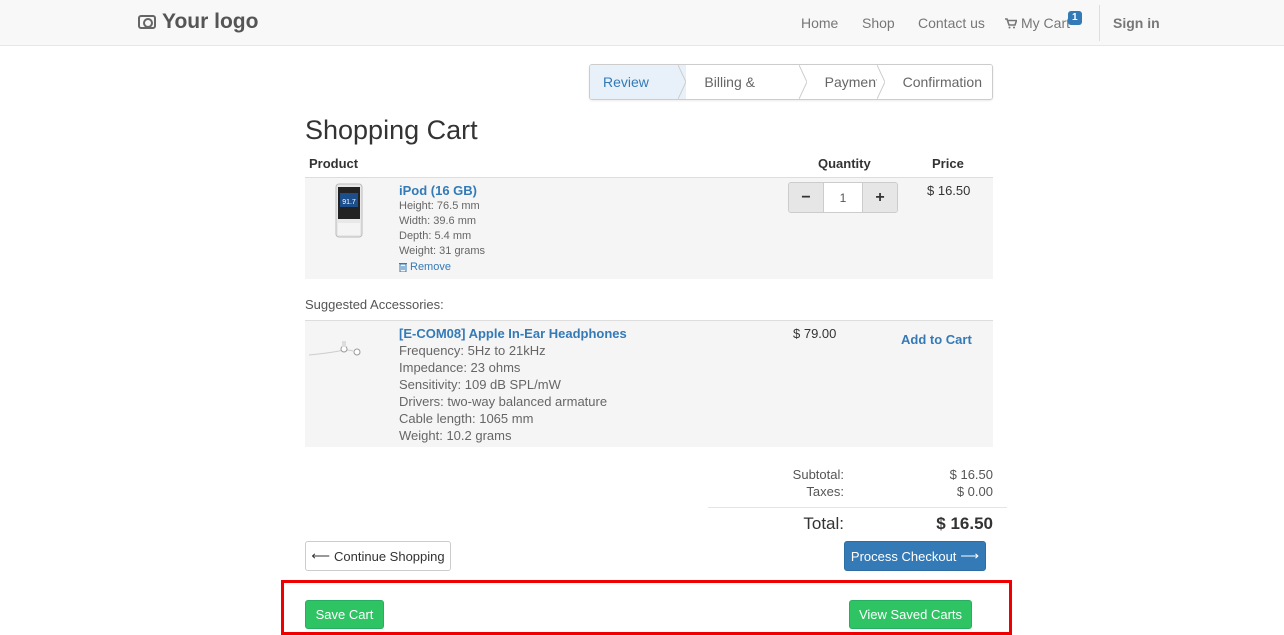 Image resolution: width=1284 pixels, height=635 pixels. I want to click on cart-icon, so click(1011, 22).